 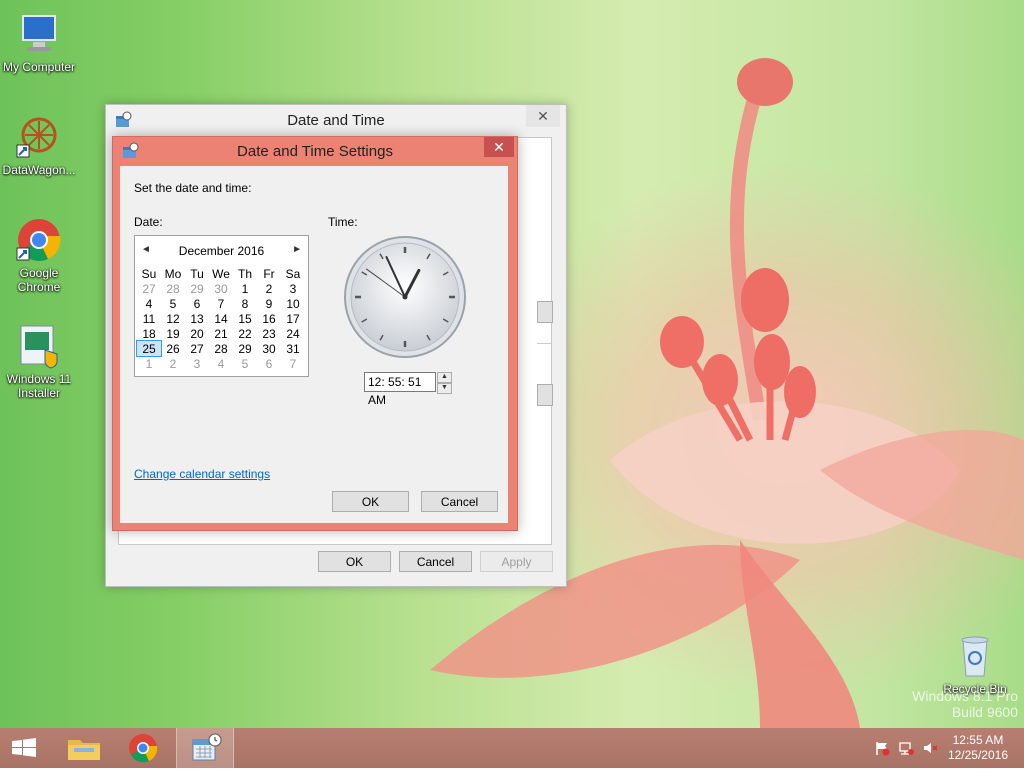 I want to click on calendar-day: 8, so click(x=245, y=303).